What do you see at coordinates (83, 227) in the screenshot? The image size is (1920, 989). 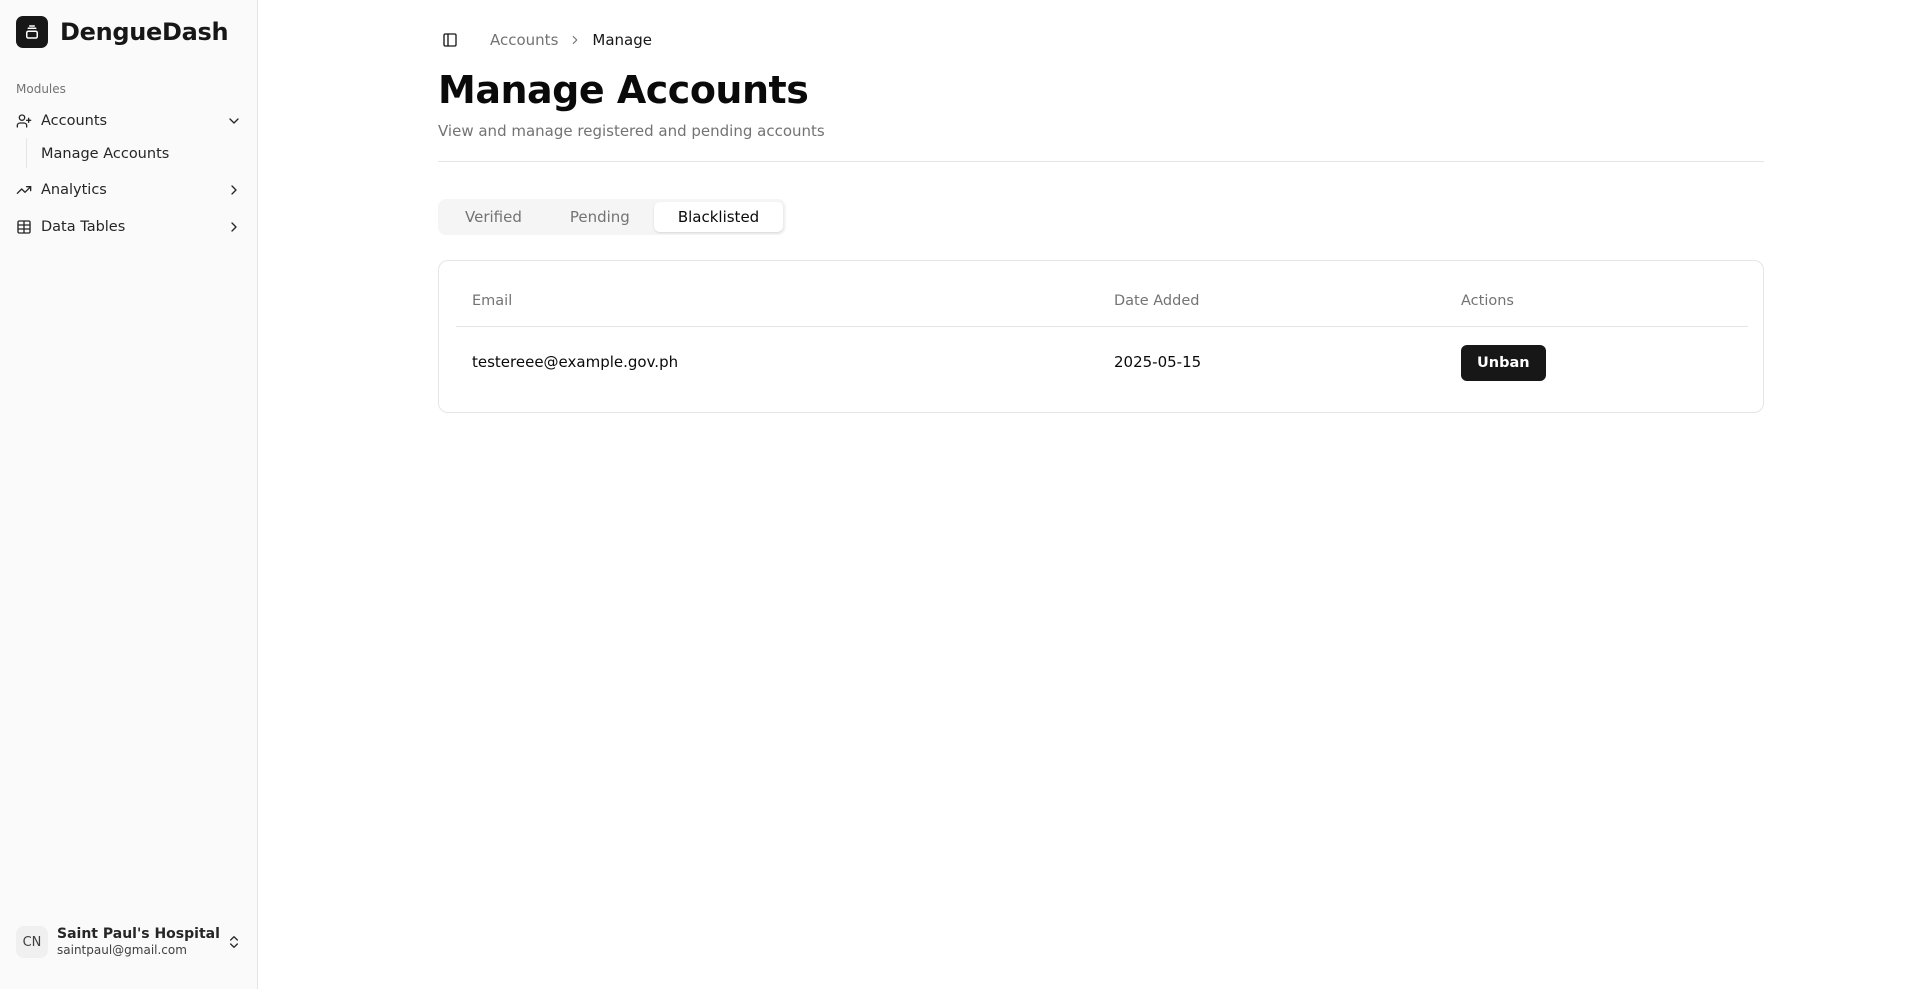 I see `sidebar-item-label: Data Tables` at bounding box center [83, 227].